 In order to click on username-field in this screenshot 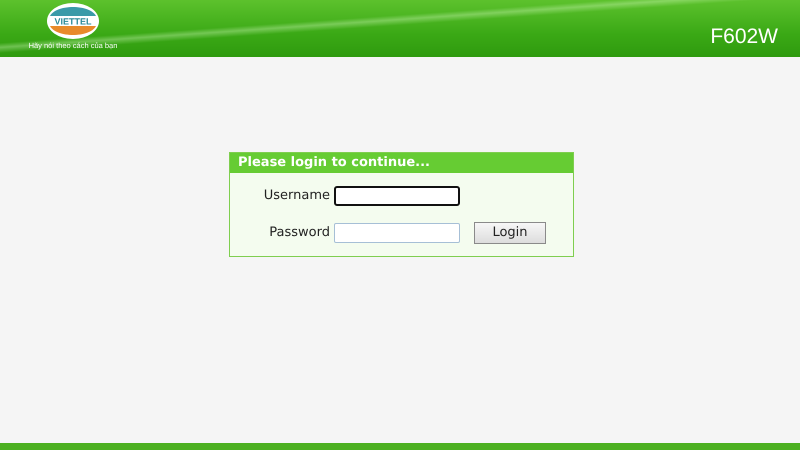, I will do `click(397, 196)`.